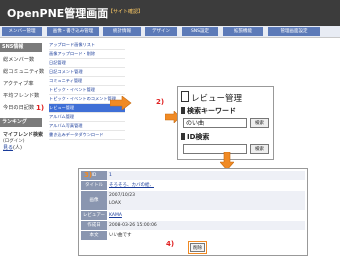  What do you see at coordinates (94, 200) in the screenshot?
I see `detail-label-image: 画像` at bounding box center [94, 200].